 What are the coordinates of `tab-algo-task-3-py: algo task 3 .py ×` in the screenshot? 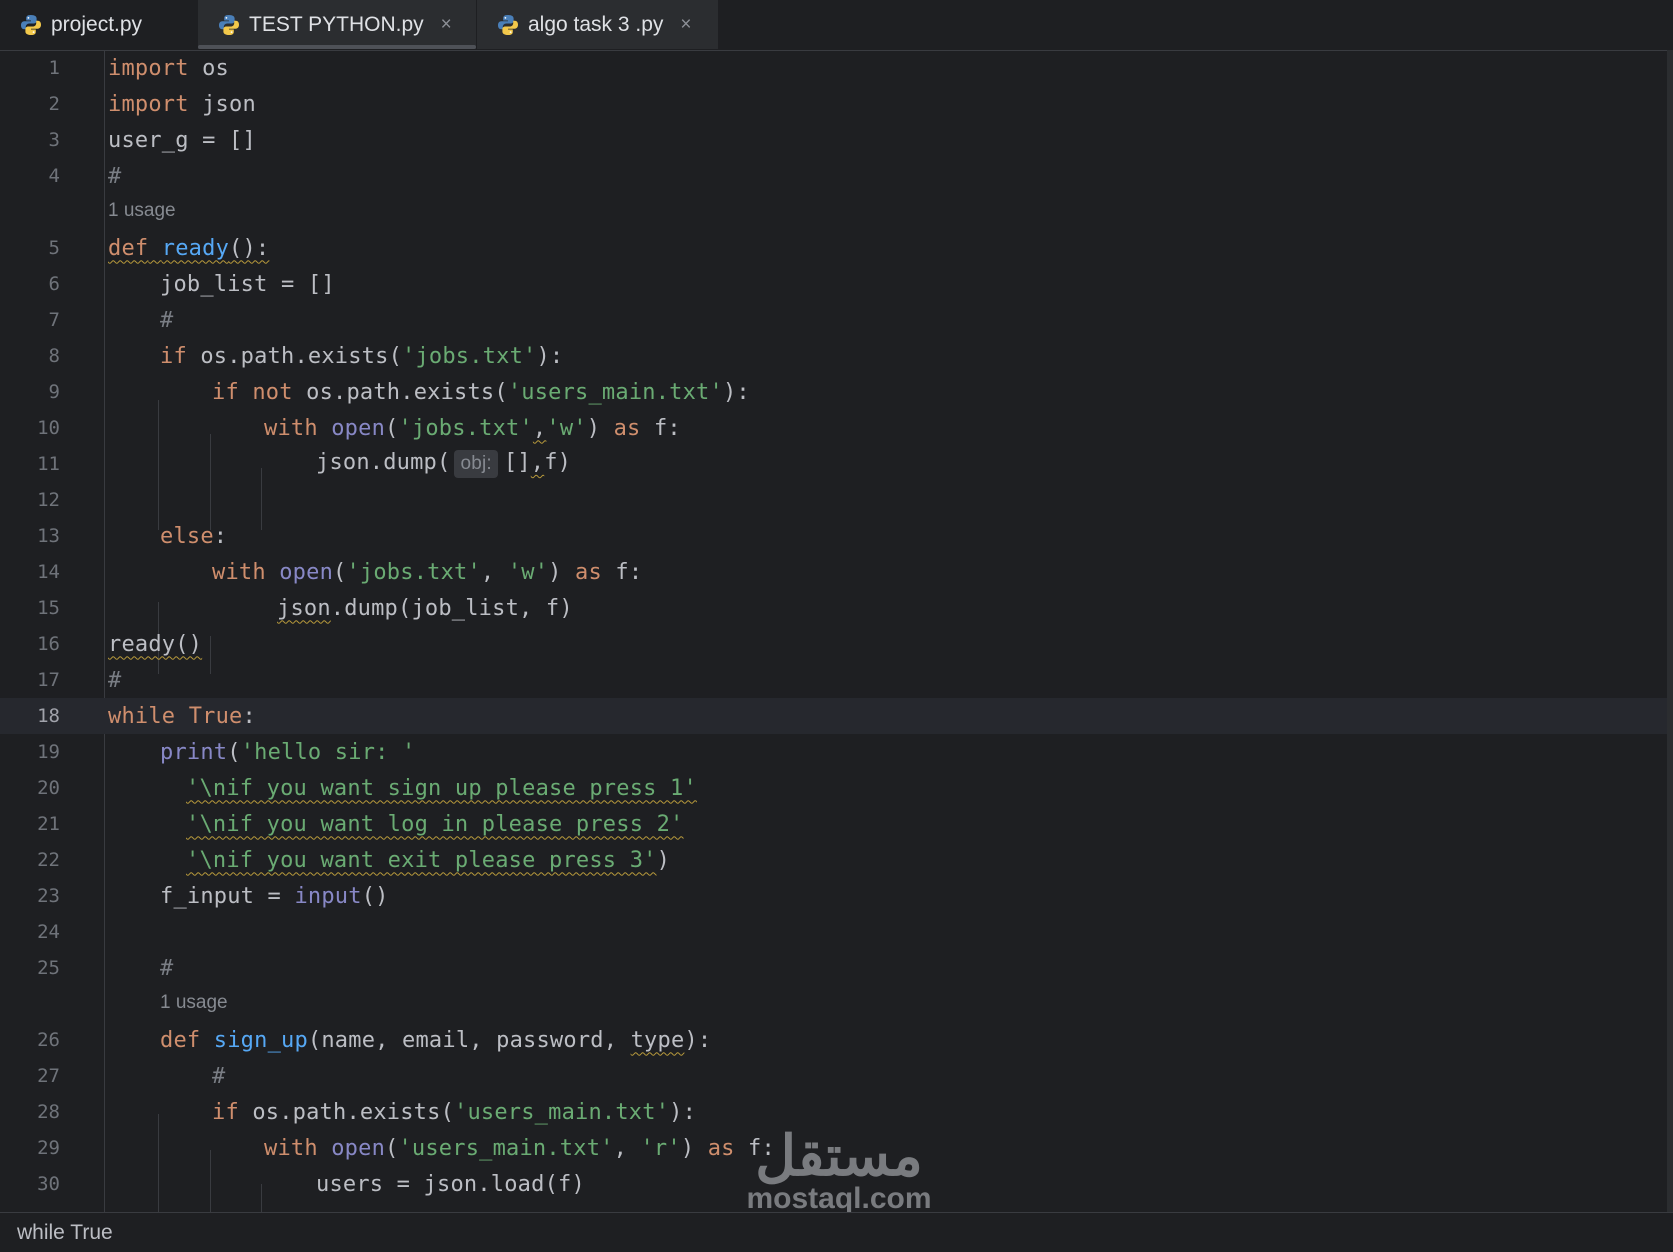 It's located at (597, 24).